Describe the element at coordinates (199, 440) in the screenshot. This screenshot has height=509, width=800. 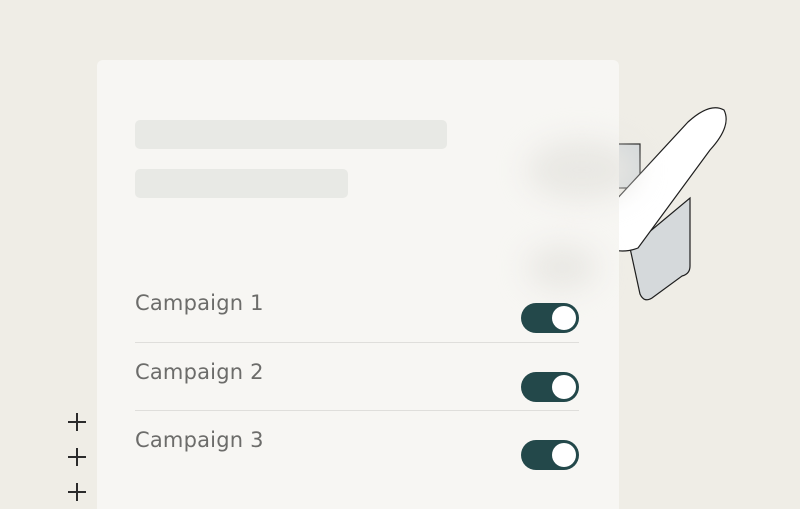
I see `campaign-label: Campaign 3` at that location.